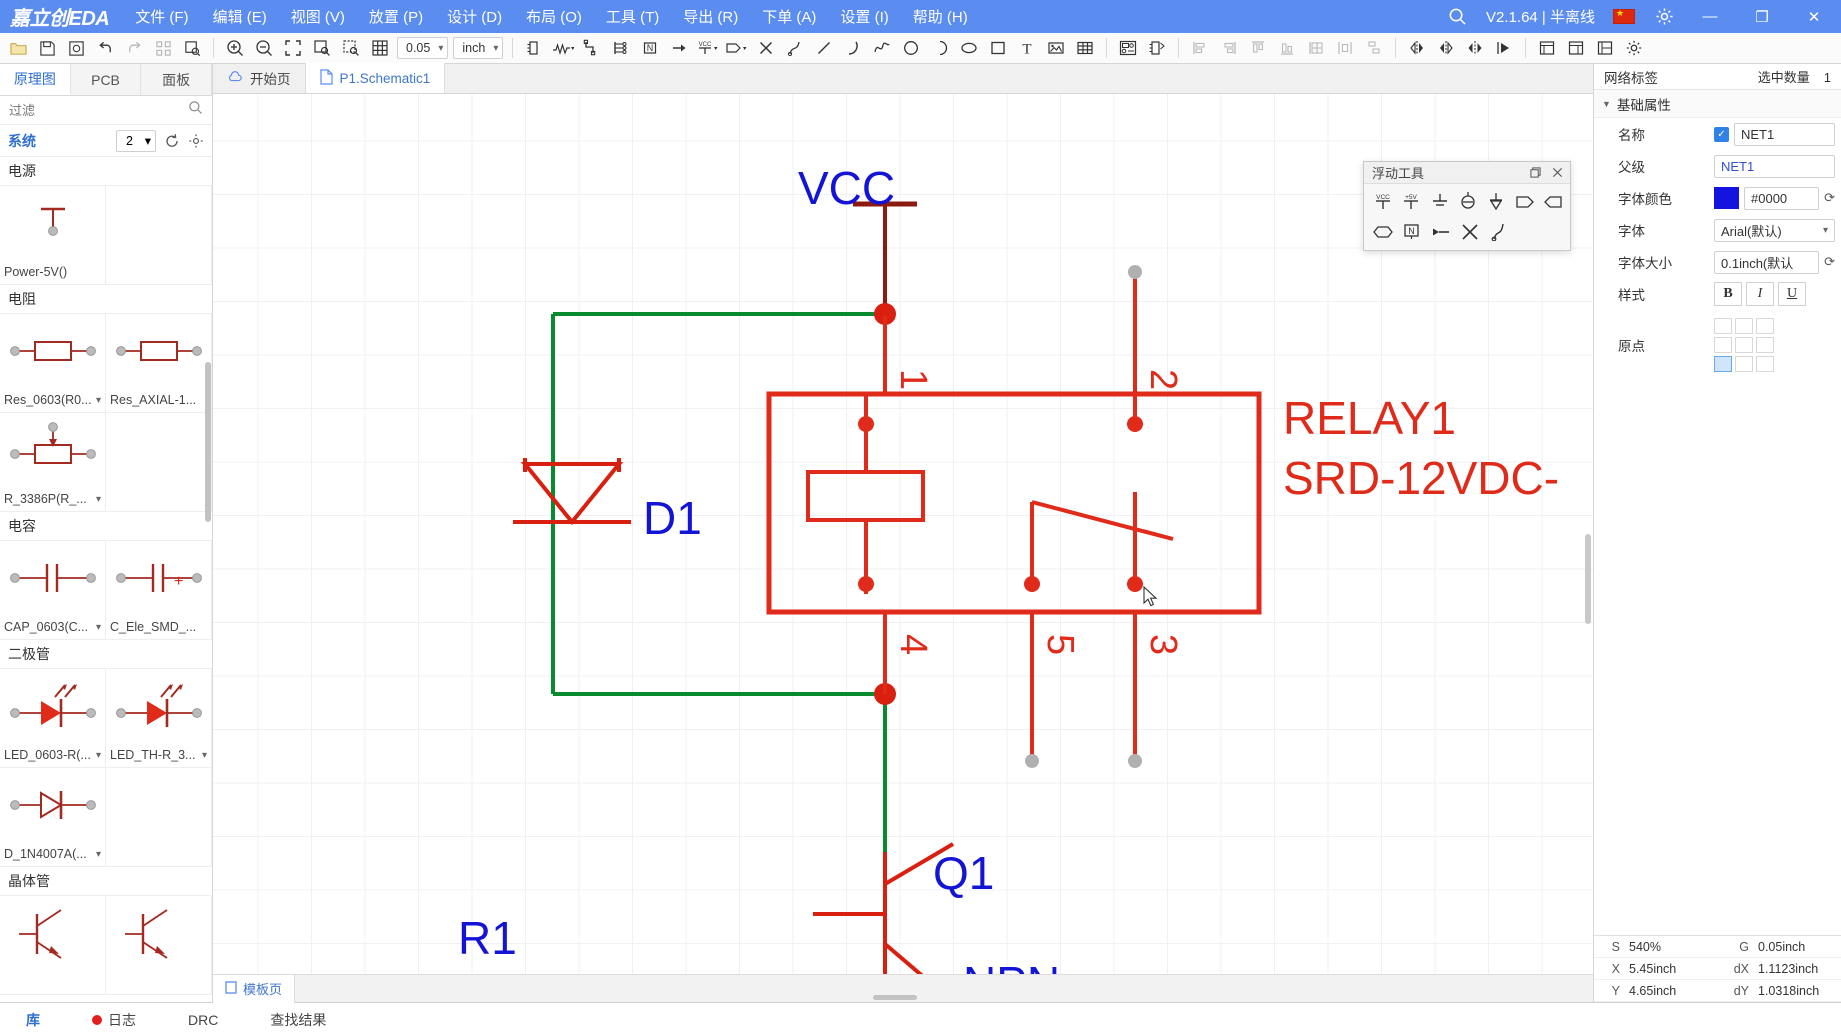 The width and height of the screenshot is (1841, 1036). I want to click on align-center-grid-icon, so click(1316, 48).